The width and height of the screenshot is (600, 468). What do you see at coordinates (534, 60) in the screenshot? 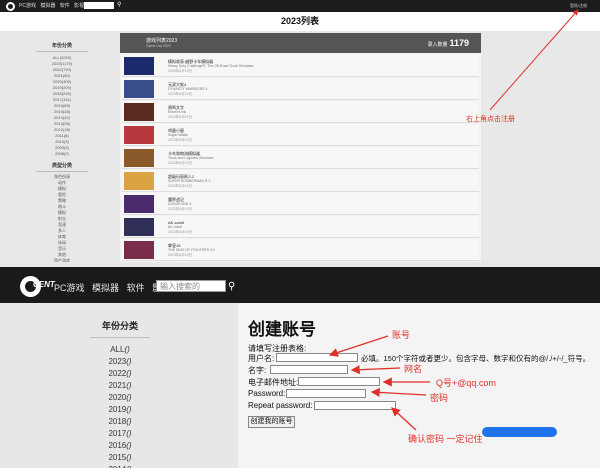
I see `annotation-arrow` at bounding box center [534, 60].